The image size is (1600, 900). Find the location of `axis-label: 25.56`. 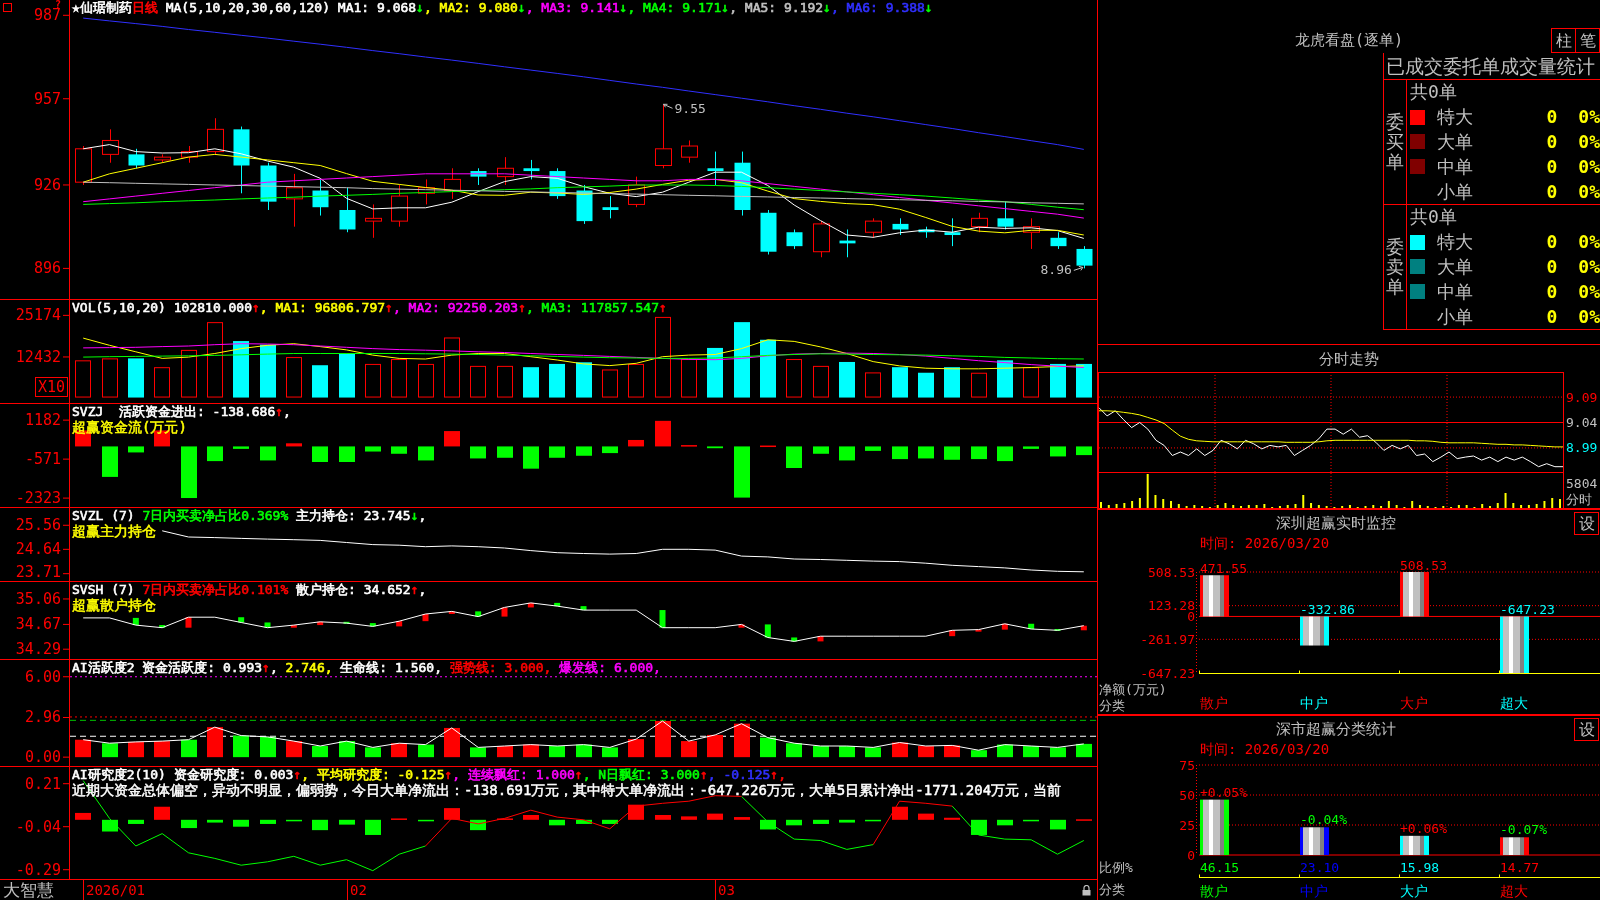

axis-label: 25.56 is located at coordinates (38, 525).